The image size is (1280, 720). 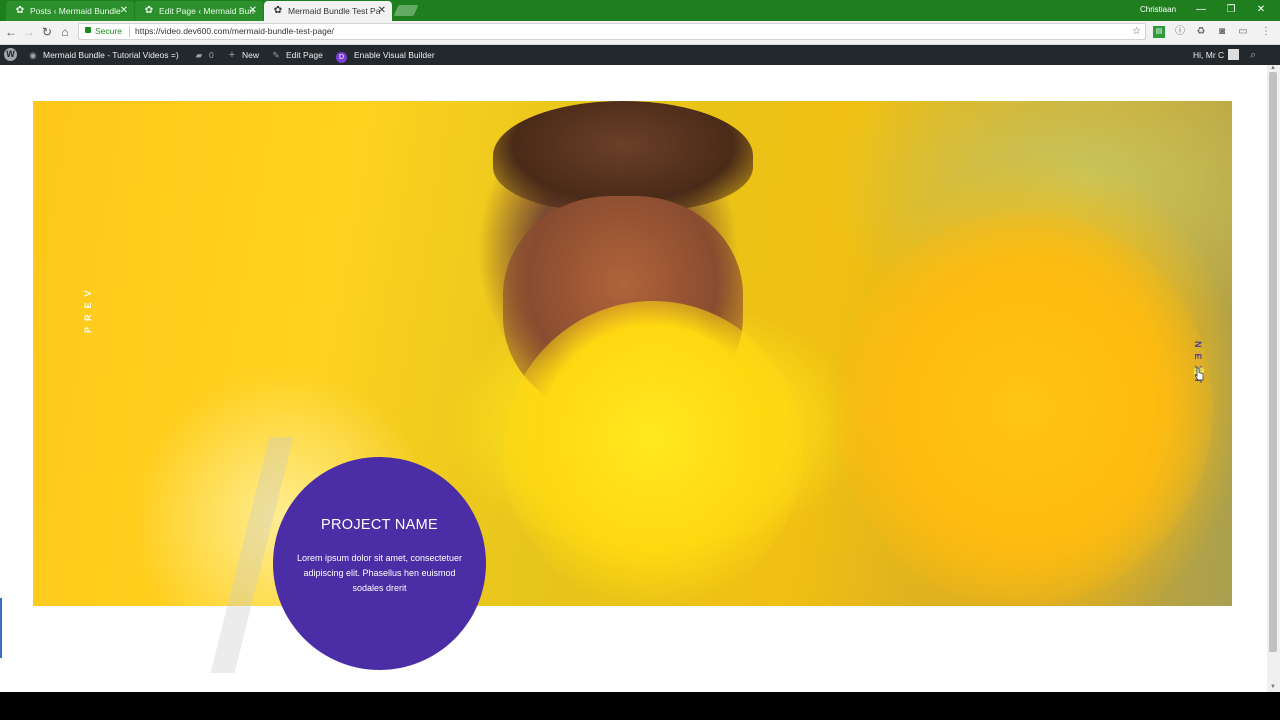 I want to click on hand-cursor-icon, so click(x=1199, y=374).